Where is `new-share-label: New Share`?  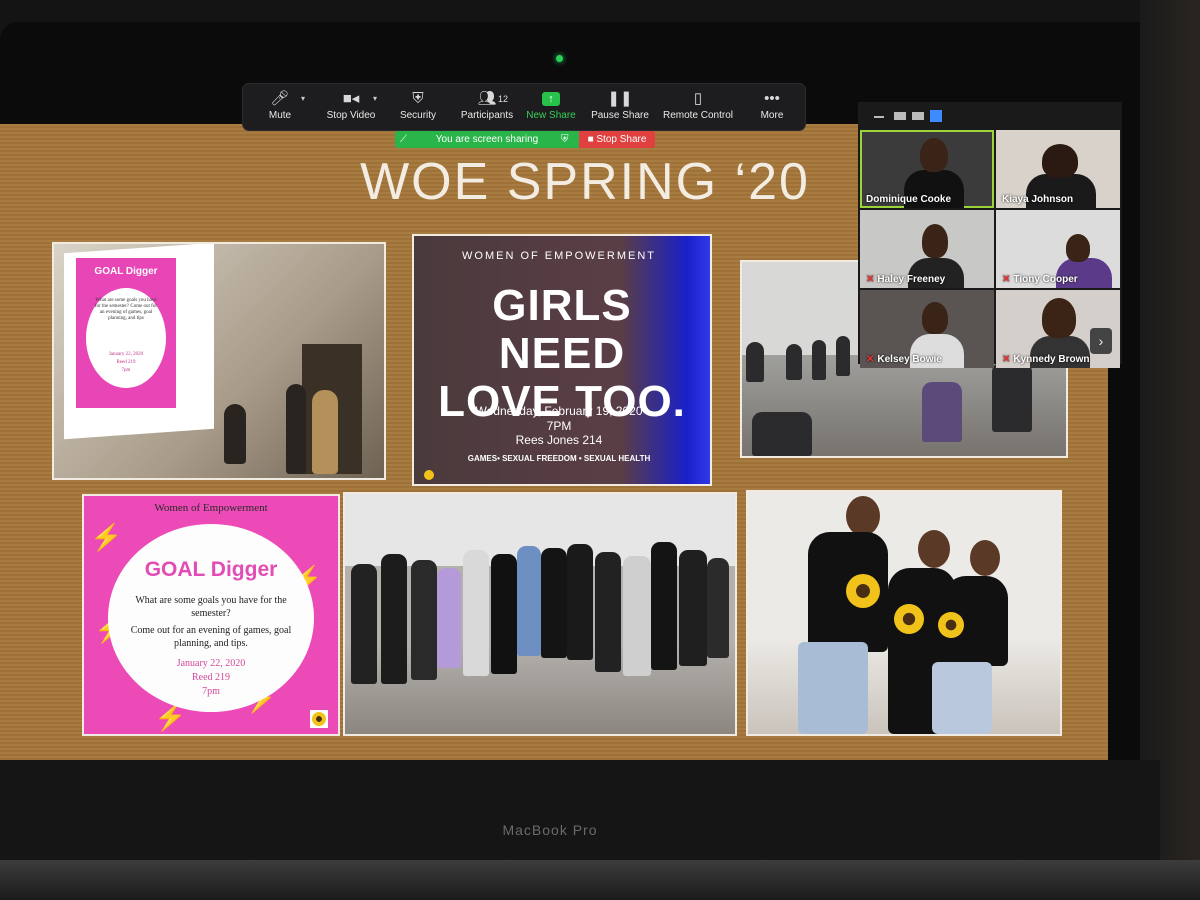 new-share-label: New Share is located at coordinates (551, 115).